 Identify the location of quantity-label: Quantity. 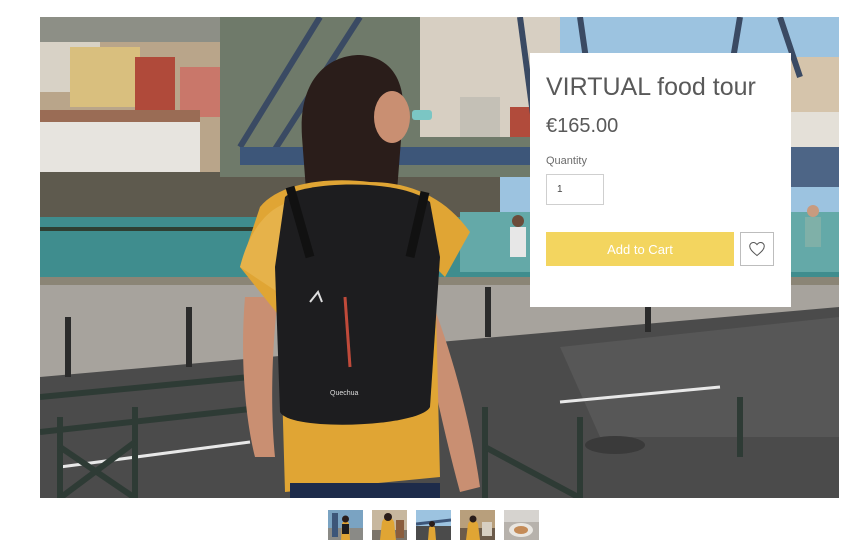
(566, 161).